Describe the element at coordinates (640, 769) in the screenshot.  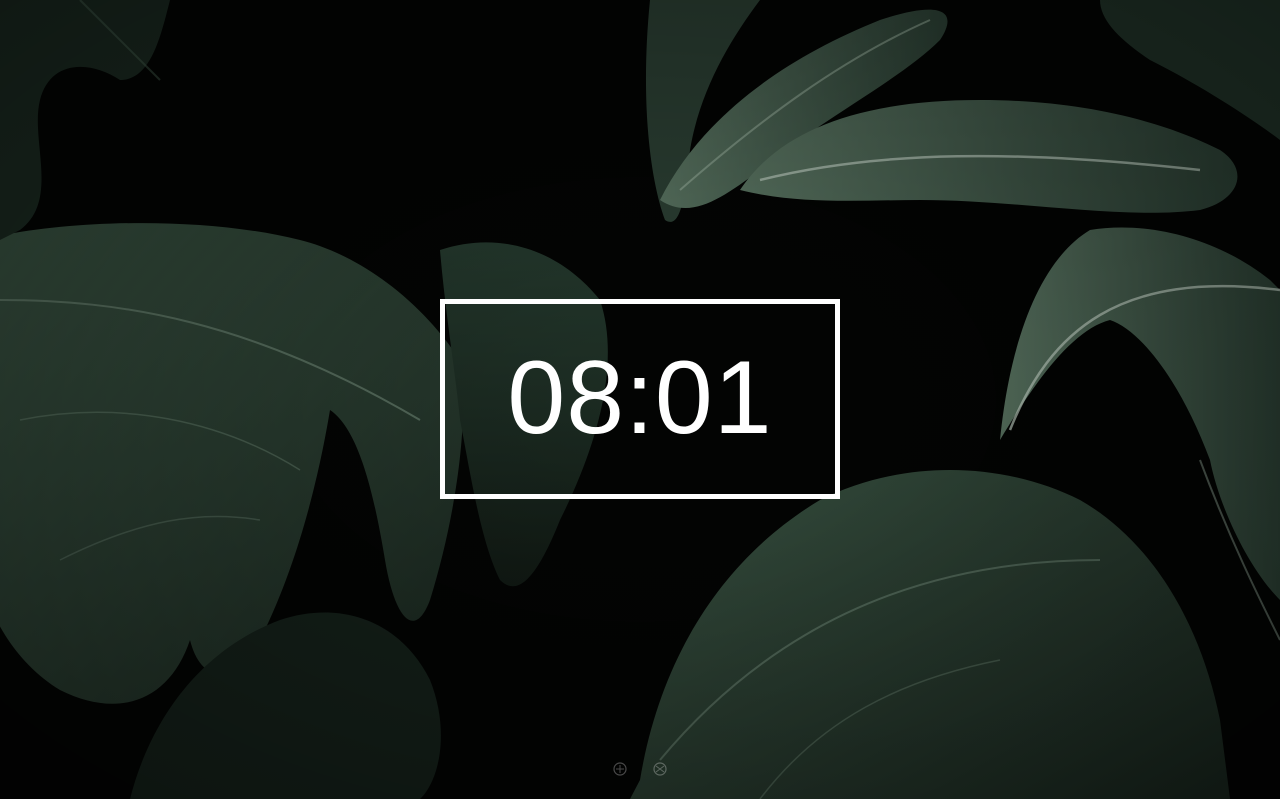
I see `decorative-logo-icon` at that location.